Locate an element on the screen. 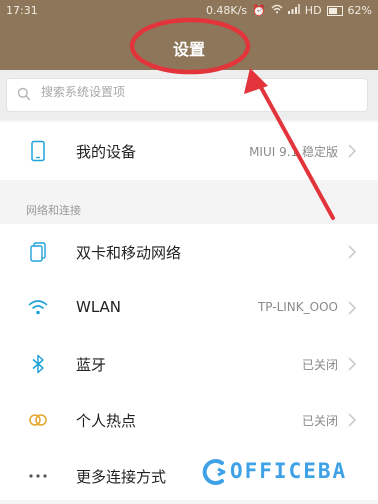 This screenshot has width=378, height=504. annotation-arrow-line is located at coordinates (295, 150).